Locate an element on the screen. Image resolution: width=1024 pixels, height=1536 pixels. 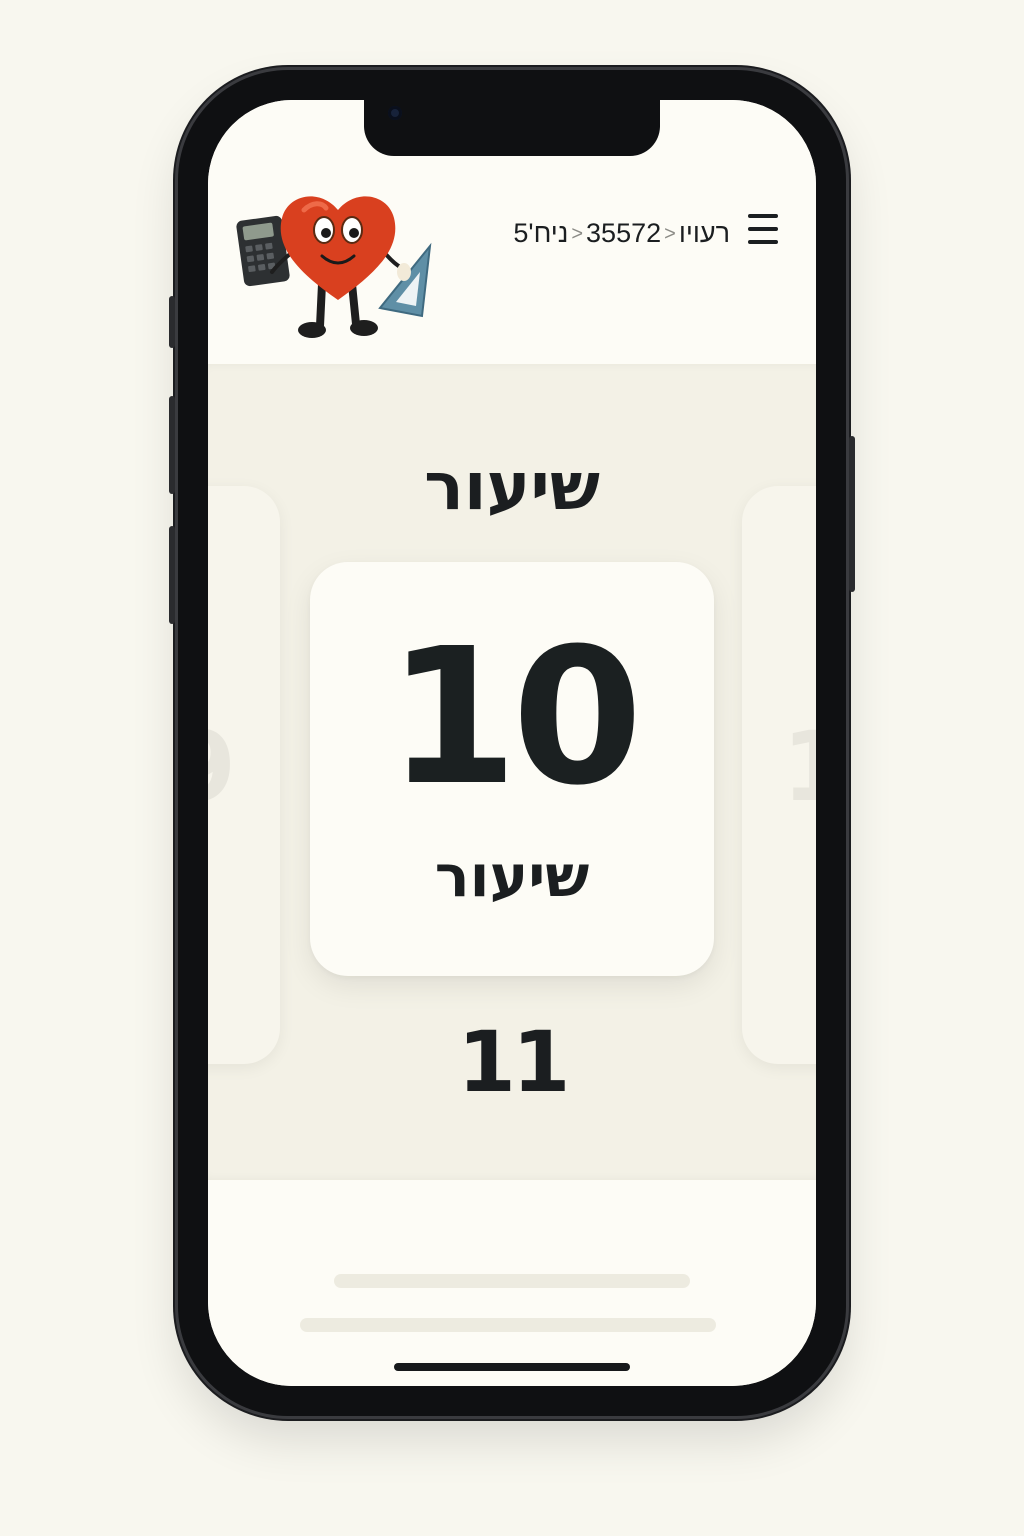
next-lesson-number: 11 is located at coordinates (512, 1062).